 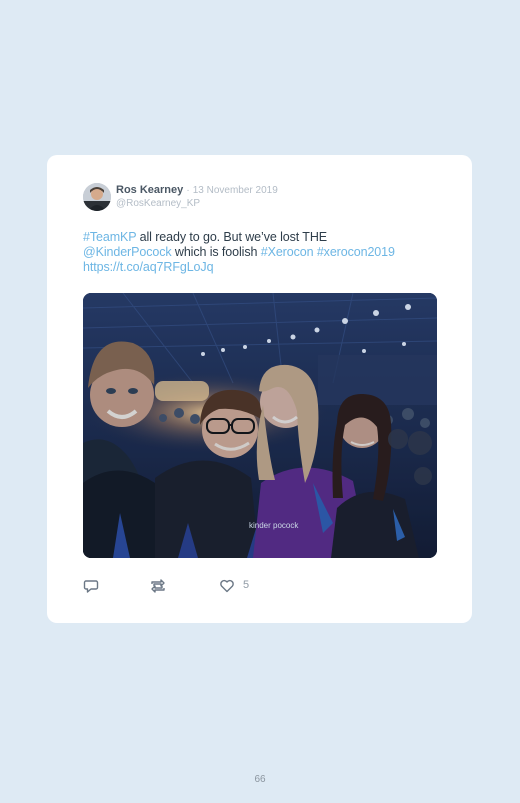 I want to click on author-handle: @RosKearney_KP, so click(x=158, y=203).